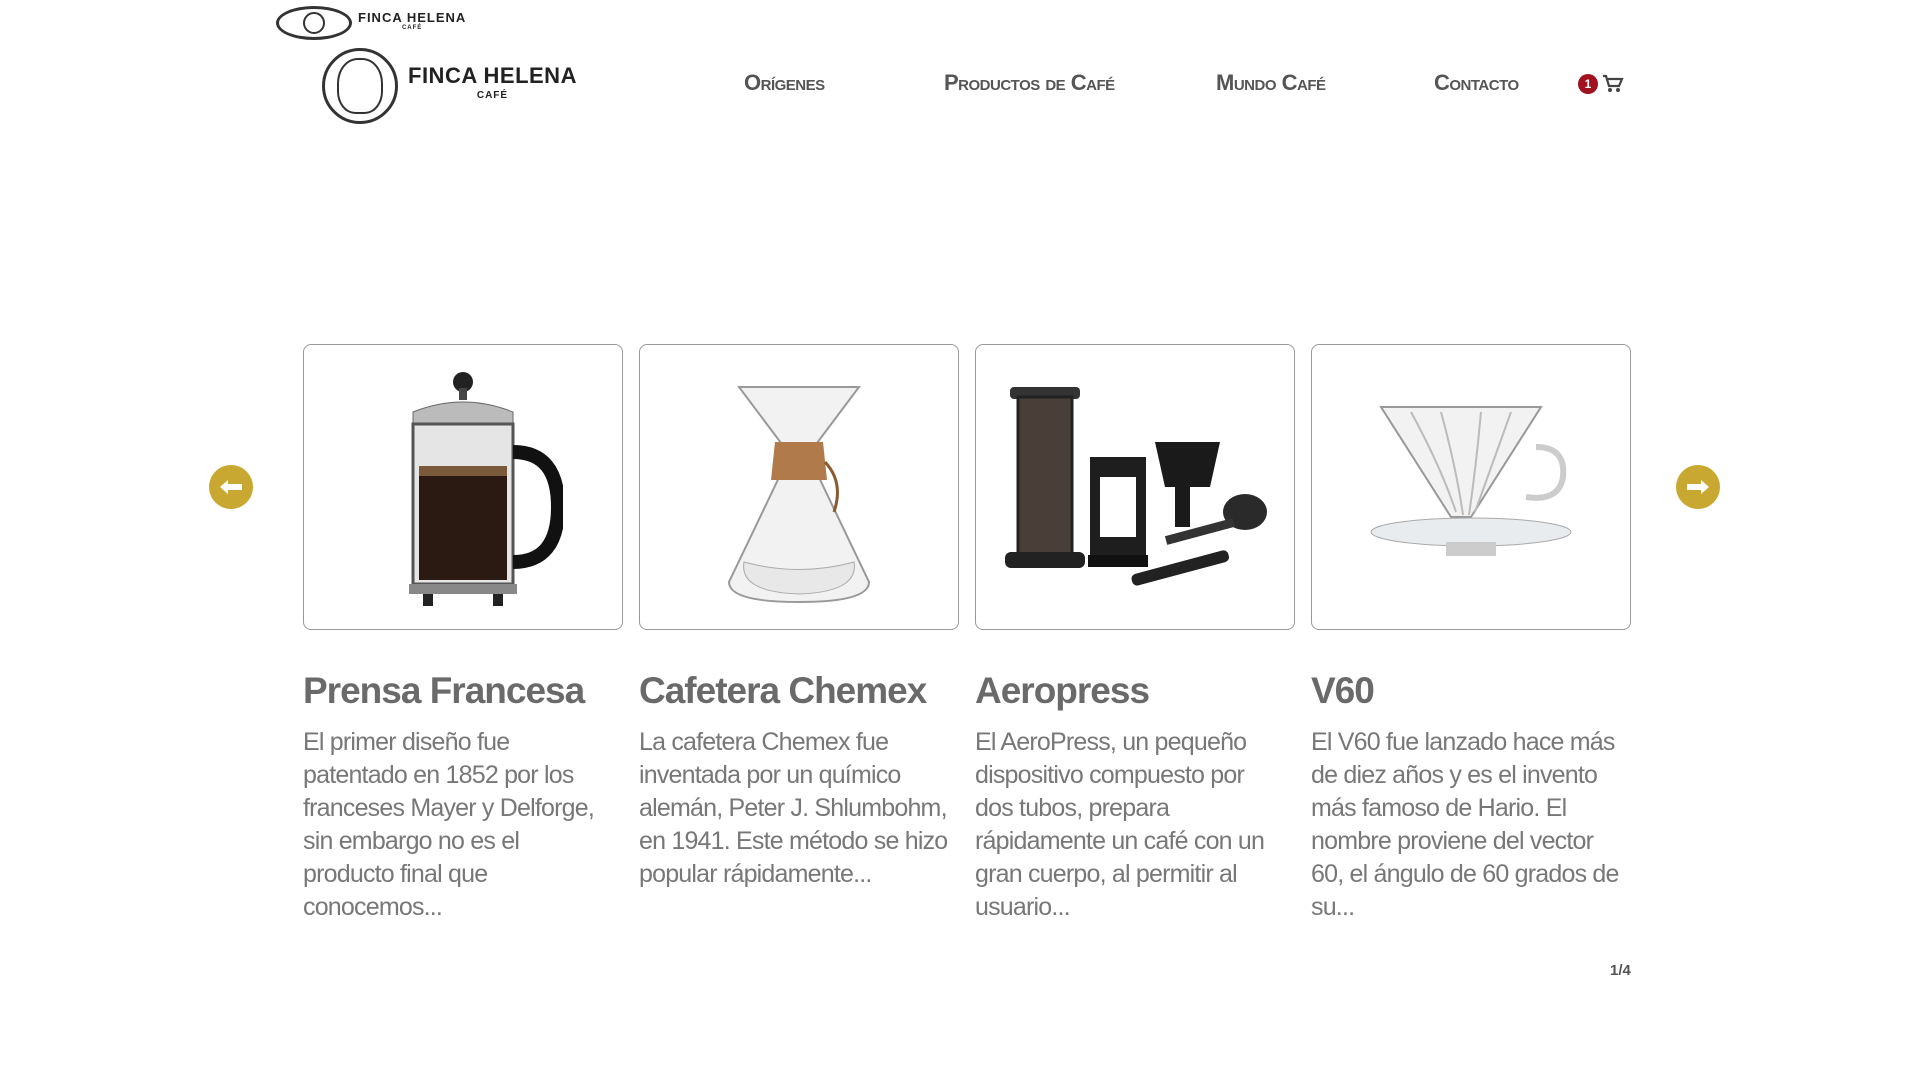  I want to click on product-title: V60, so click(1471, 691).